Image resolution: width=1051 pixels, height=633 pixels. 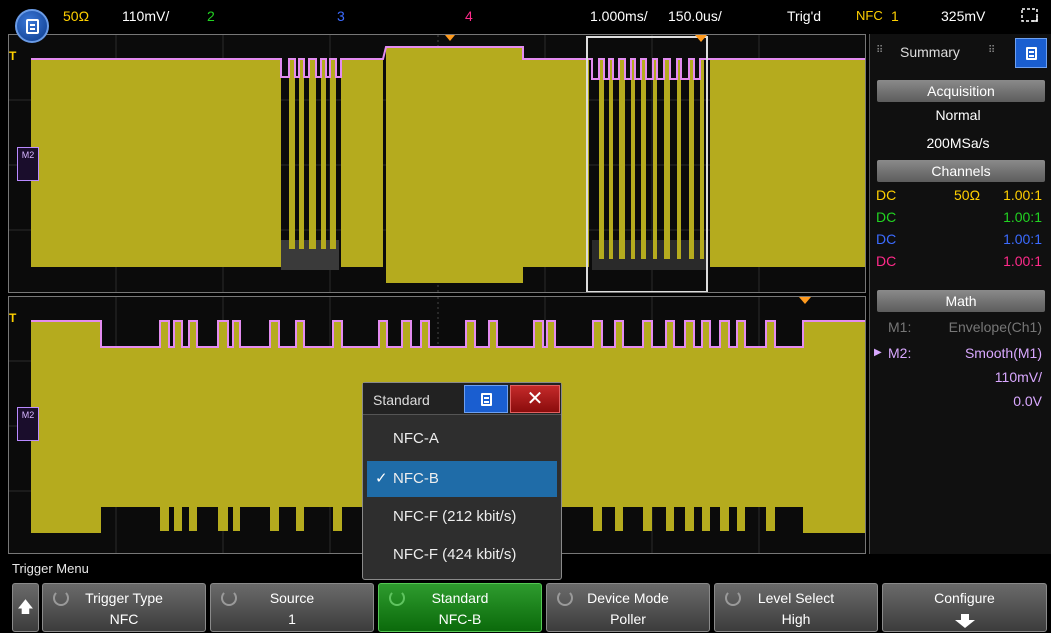 What do you see at coordinates (964, 607) in the screenshot?
I see `softkey-configure: Configure` at bounding box center [964, 607].